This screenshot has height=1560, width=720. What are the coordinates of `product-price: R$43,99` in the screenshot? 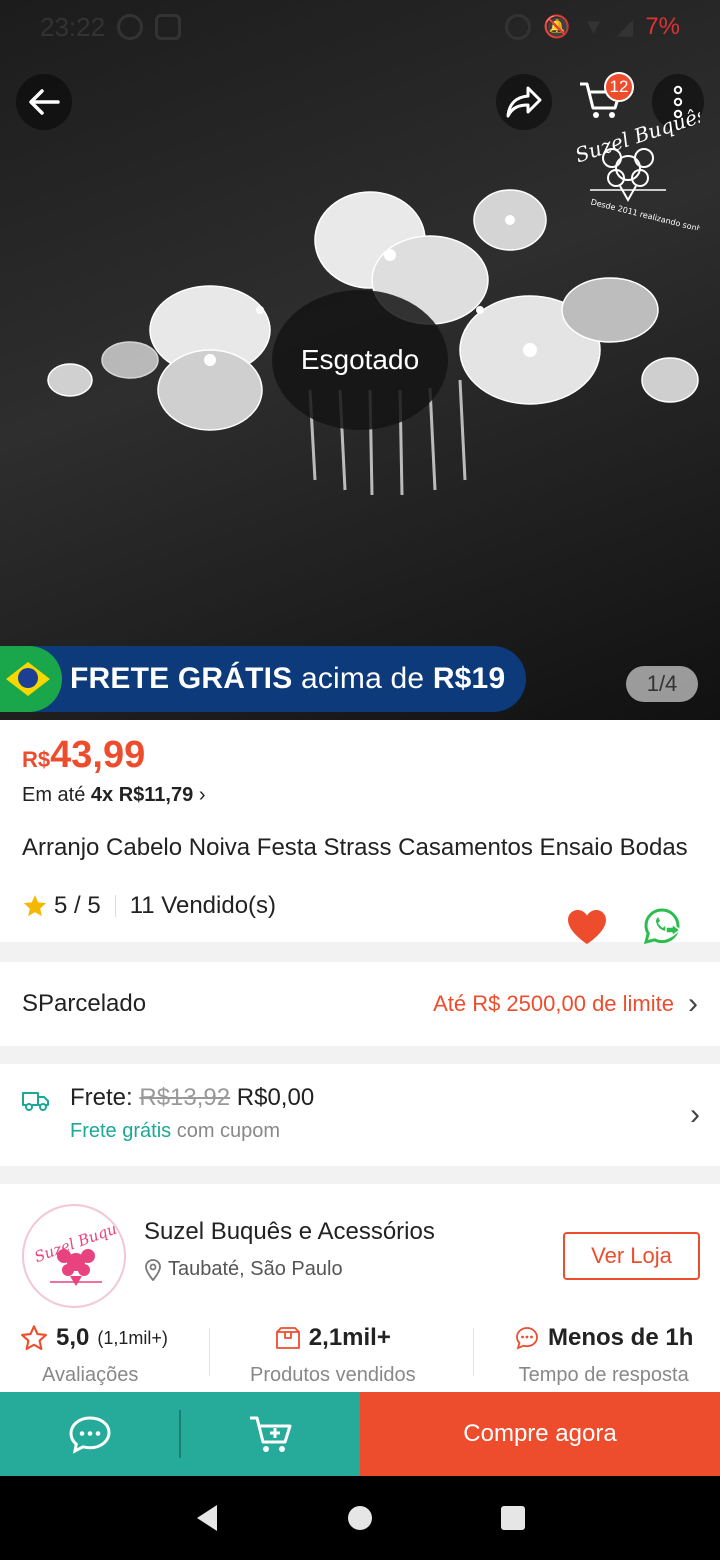 It's located at (84, 755).